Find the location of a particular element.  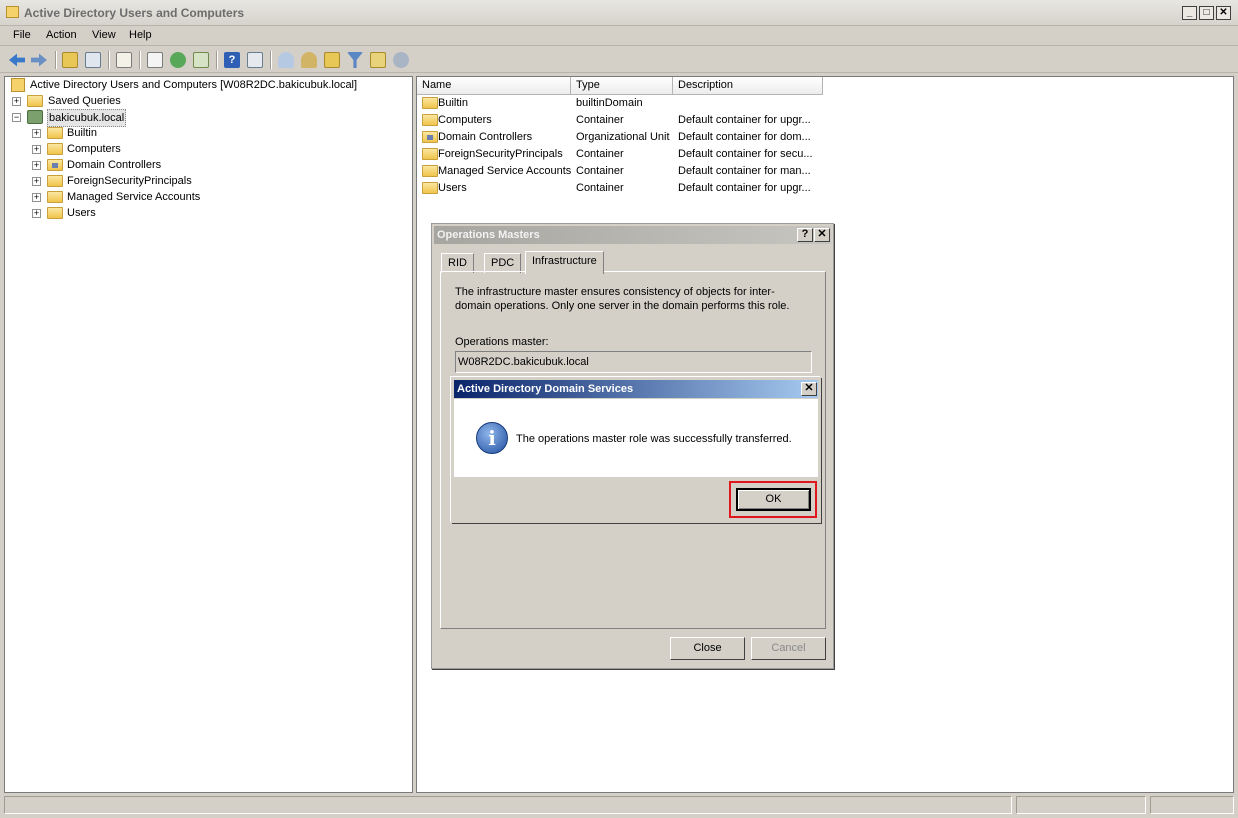

message-title: Active Directory Domain Services is located at coordinates (545, 389).